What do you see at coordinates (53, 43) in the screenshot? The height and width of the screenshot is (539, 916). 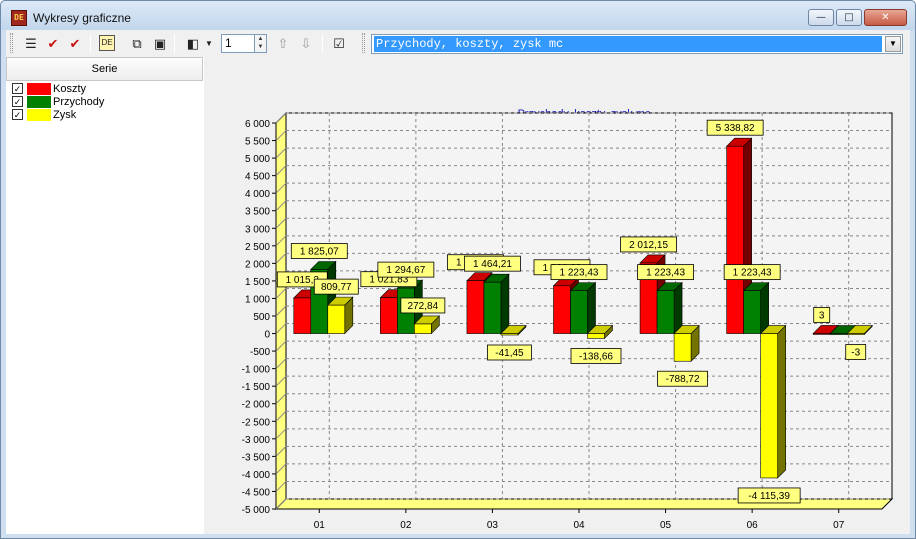 I see `check-all-icon: ✔` at bounding box center [53, 43].